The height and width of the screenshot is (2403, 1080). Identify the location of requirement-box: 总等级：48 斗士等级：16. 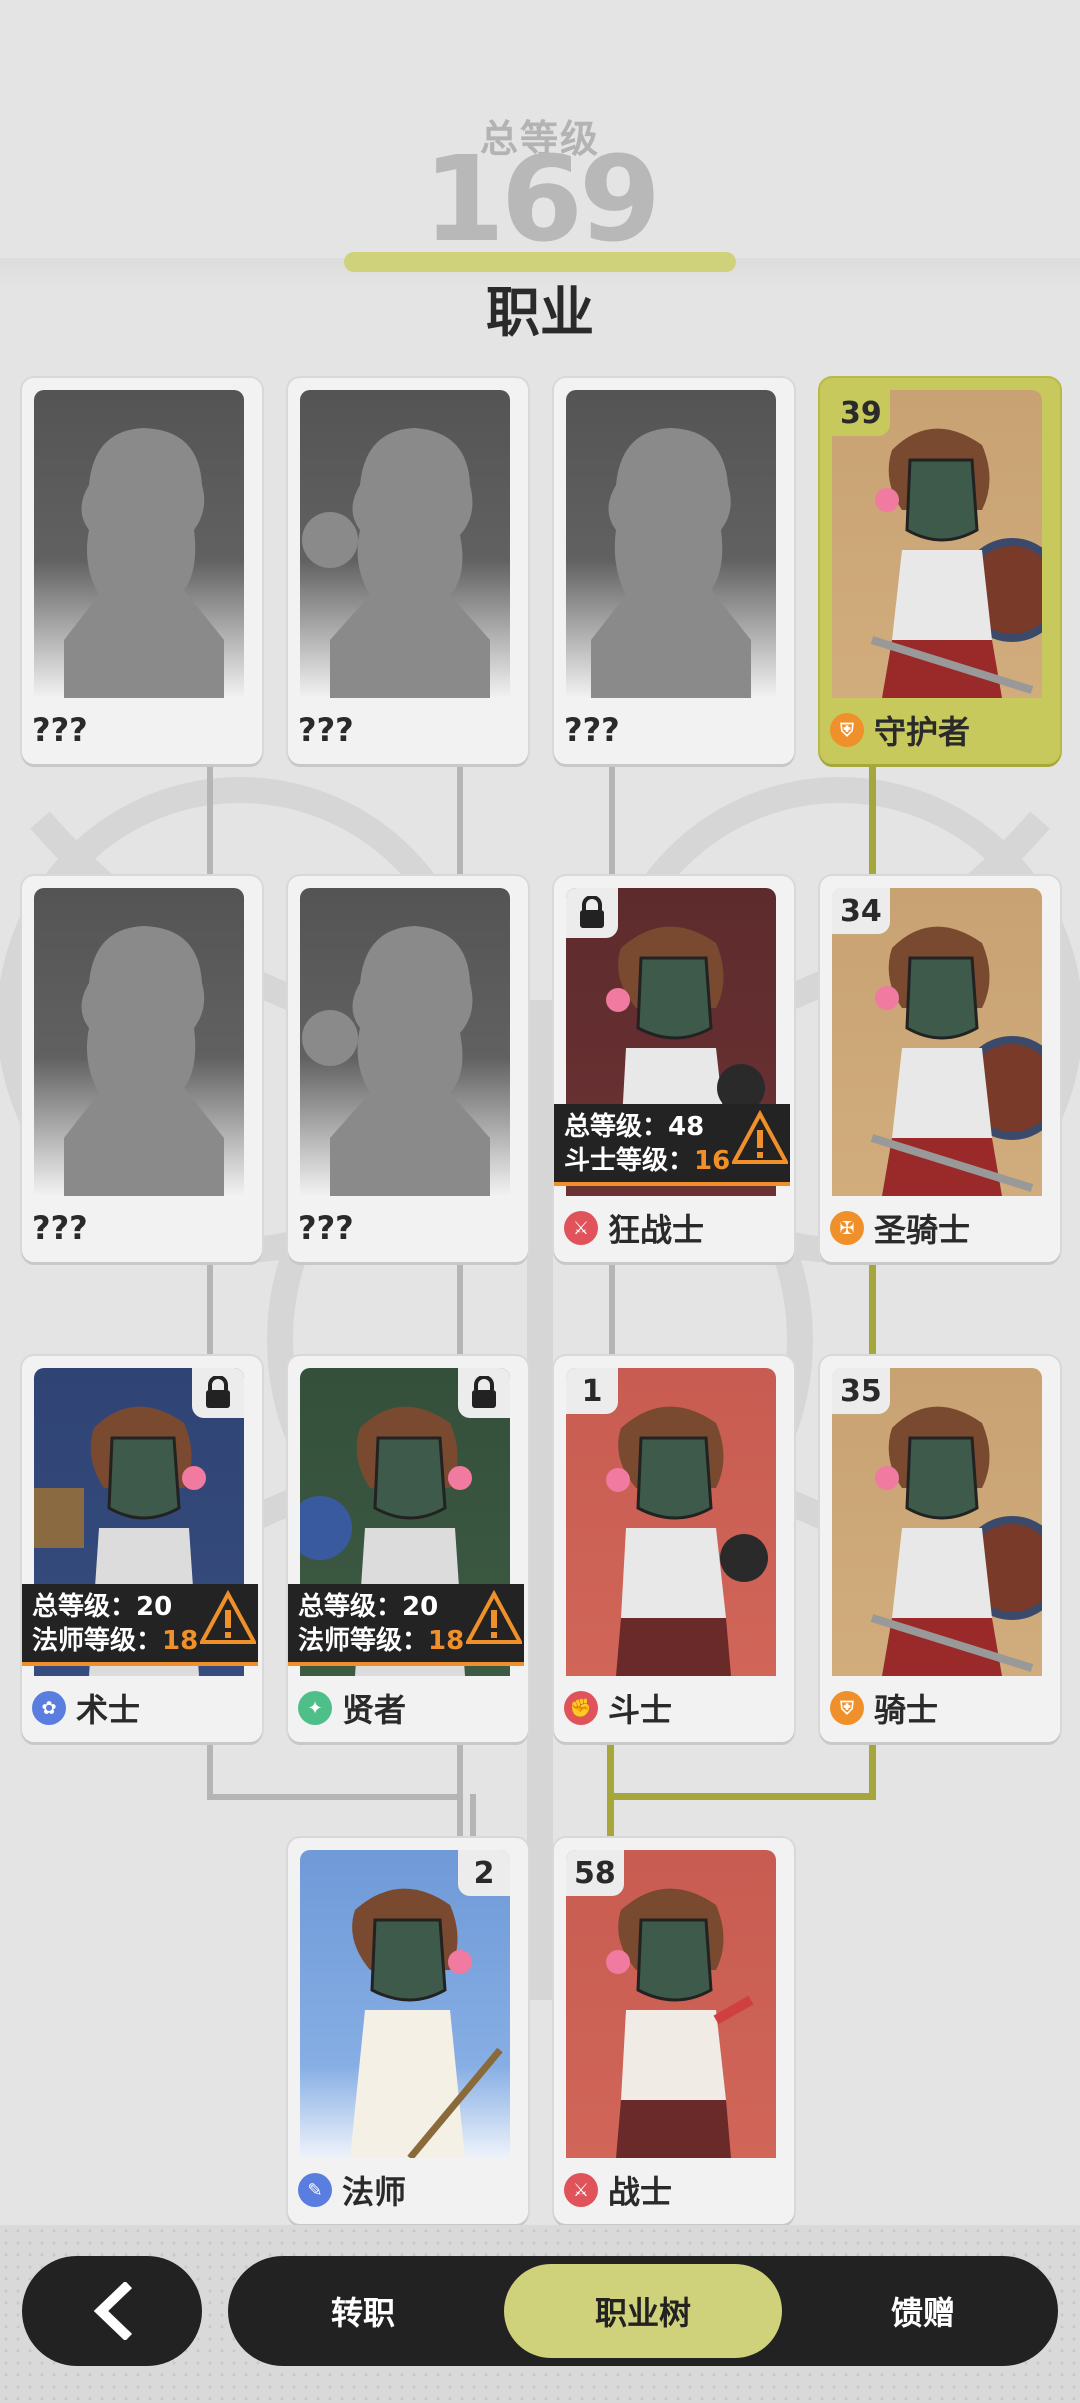
(672, 1145).